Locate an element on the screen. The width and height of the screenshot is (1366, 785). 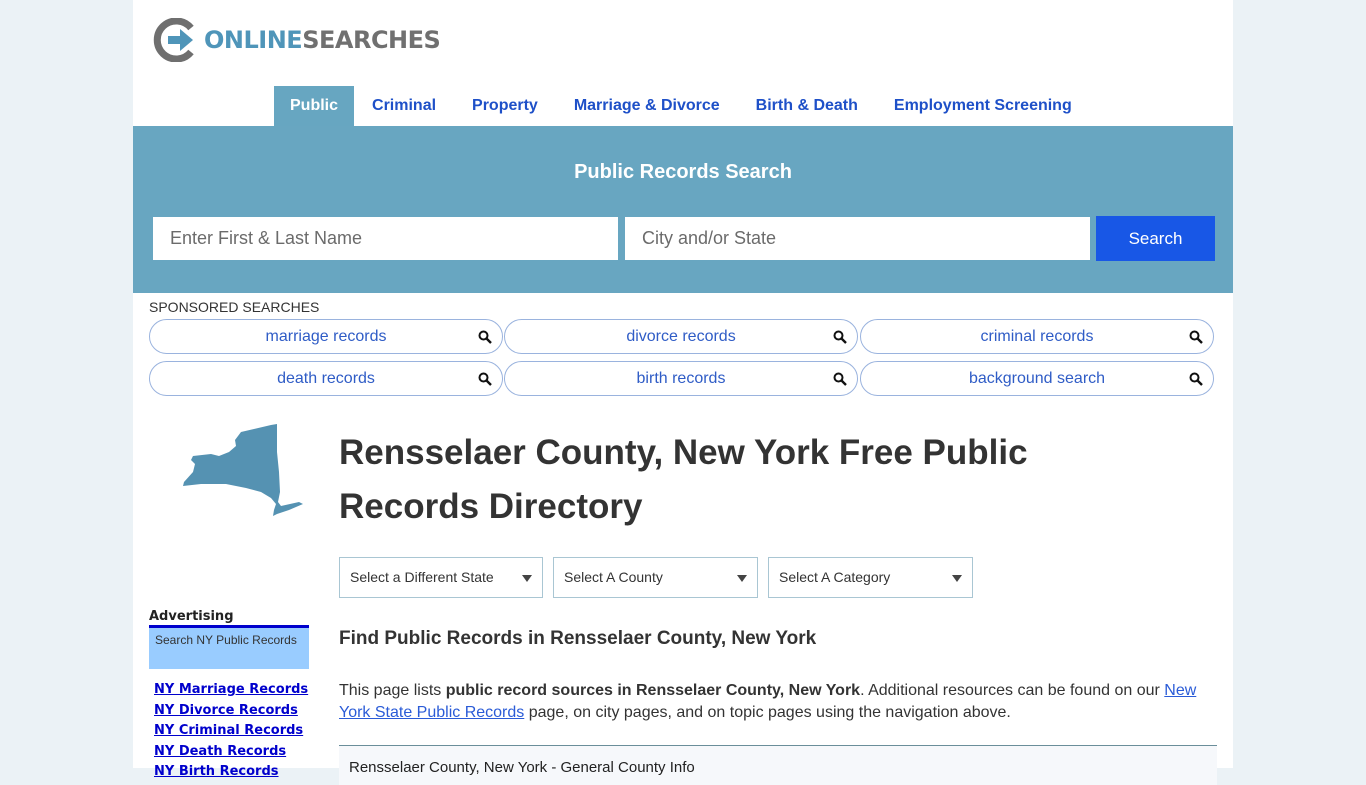
nav-property: Property is located at coordinates (505, 106).